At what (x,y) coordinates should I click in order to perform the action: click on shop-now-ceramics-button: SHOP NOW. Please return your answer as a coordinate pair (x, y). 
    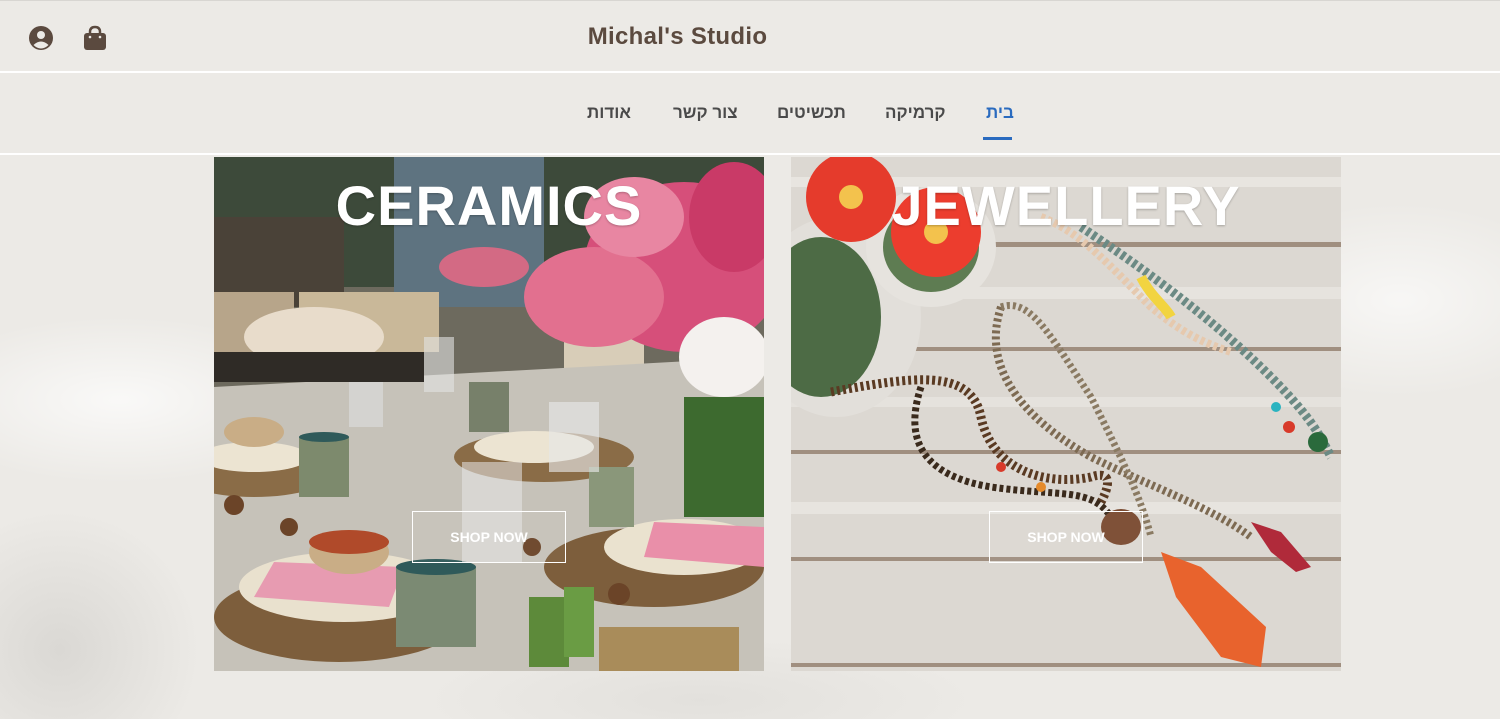
    Looking at the image, I should click on (489, 537).